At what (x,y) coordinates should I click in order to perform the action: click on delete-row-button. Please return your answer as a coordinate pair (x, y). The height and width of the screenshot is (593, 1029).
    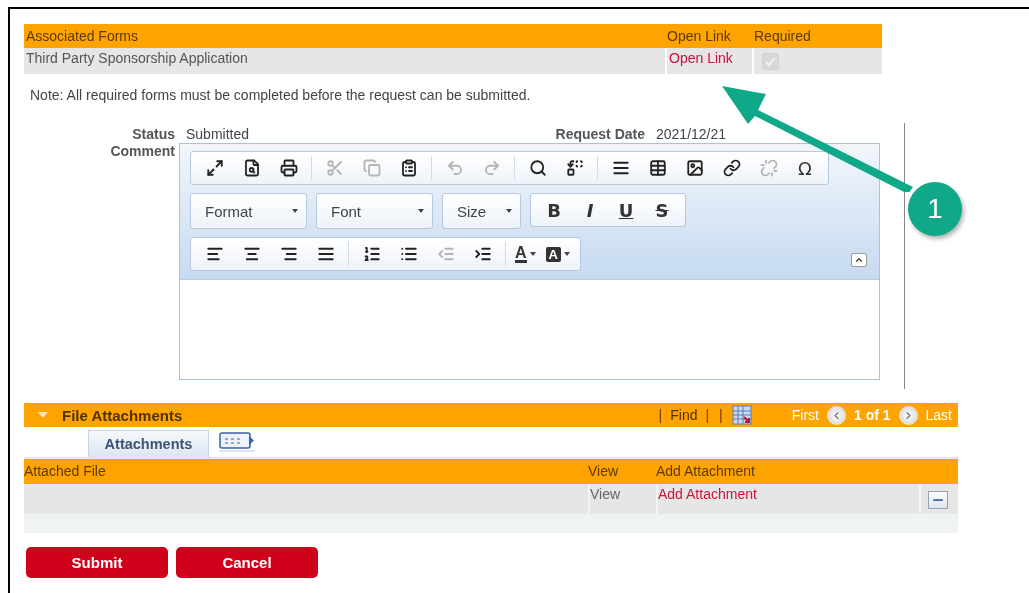
    Looking at the image, I should click on (938, 500).